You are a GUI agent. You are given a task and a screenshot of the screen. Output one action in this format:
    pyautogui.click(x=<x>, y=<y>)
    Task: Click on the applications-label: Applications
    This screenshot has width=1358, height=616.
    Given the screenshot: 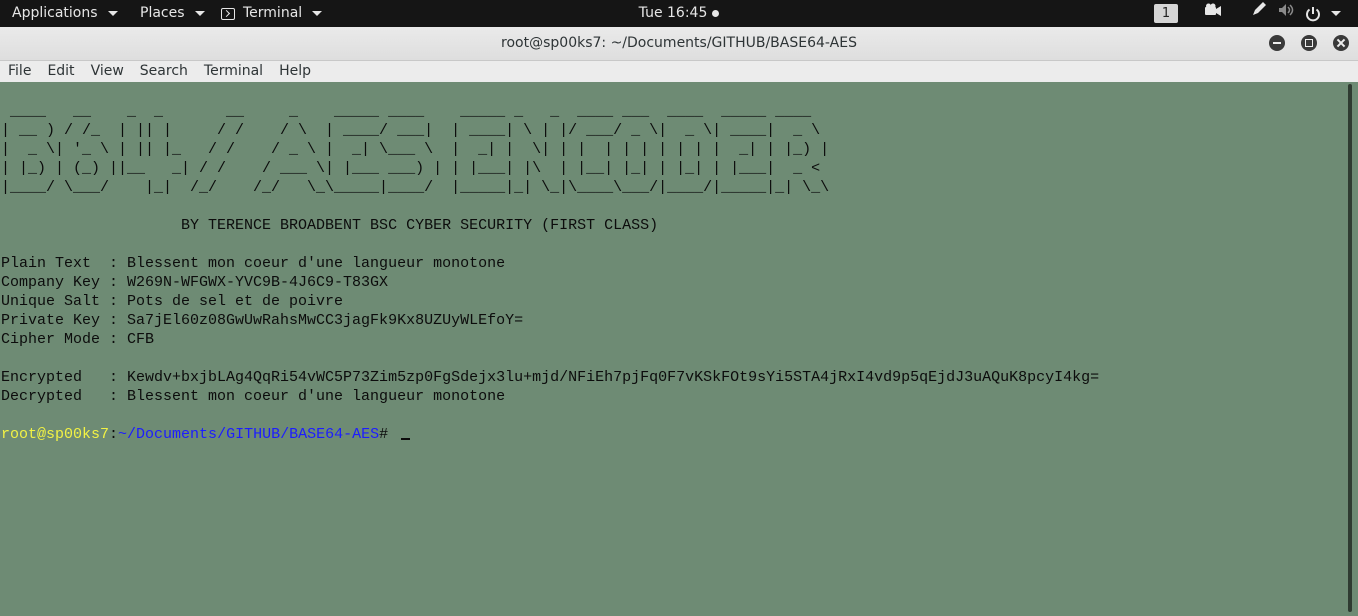 What is the action you would take?
    pyautogui.click(x=55, y=13)
    